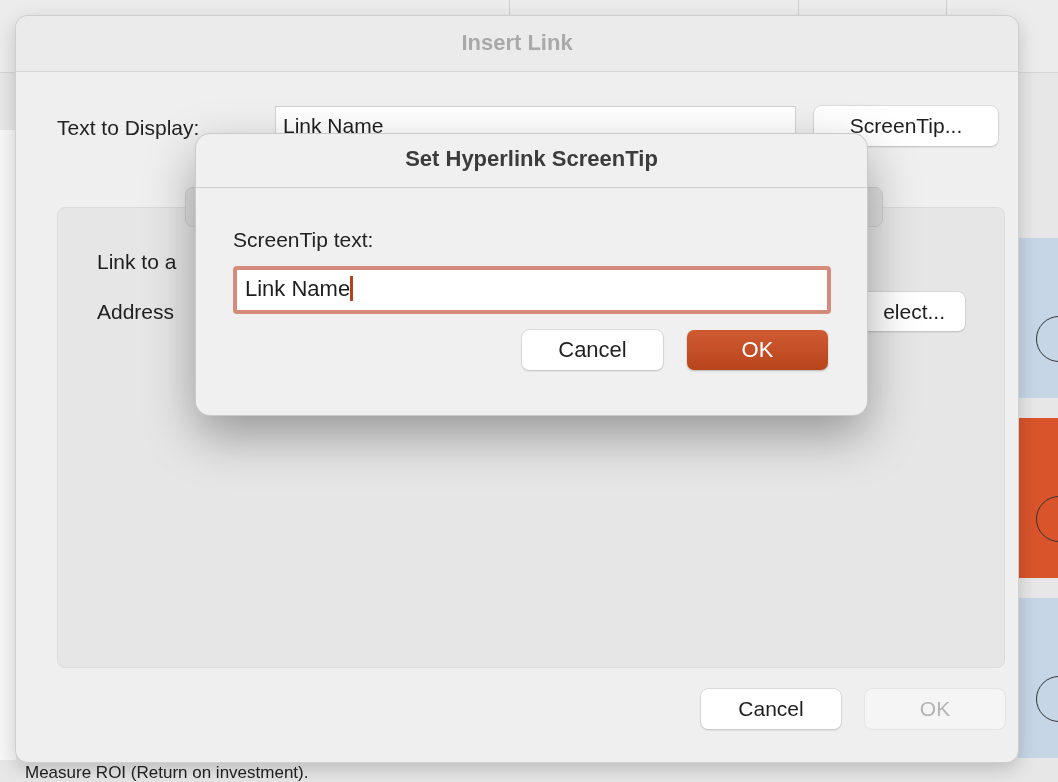  What do you see at coordinates (137, 262) in the screenshot?
I see `link-label: Link to a` at bounding box center [137, 262].